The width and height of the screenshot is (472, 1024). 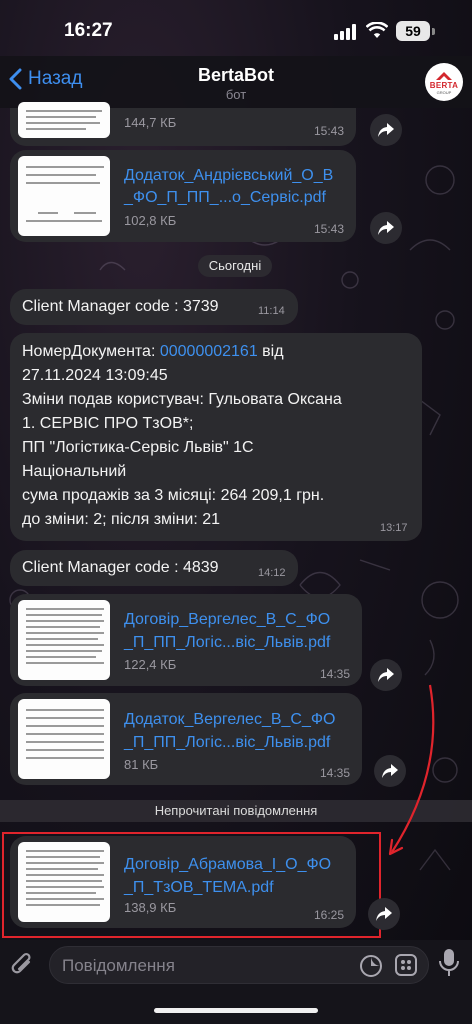 I want to click on avatar-text: BERTA, so click(x=444, y=85).